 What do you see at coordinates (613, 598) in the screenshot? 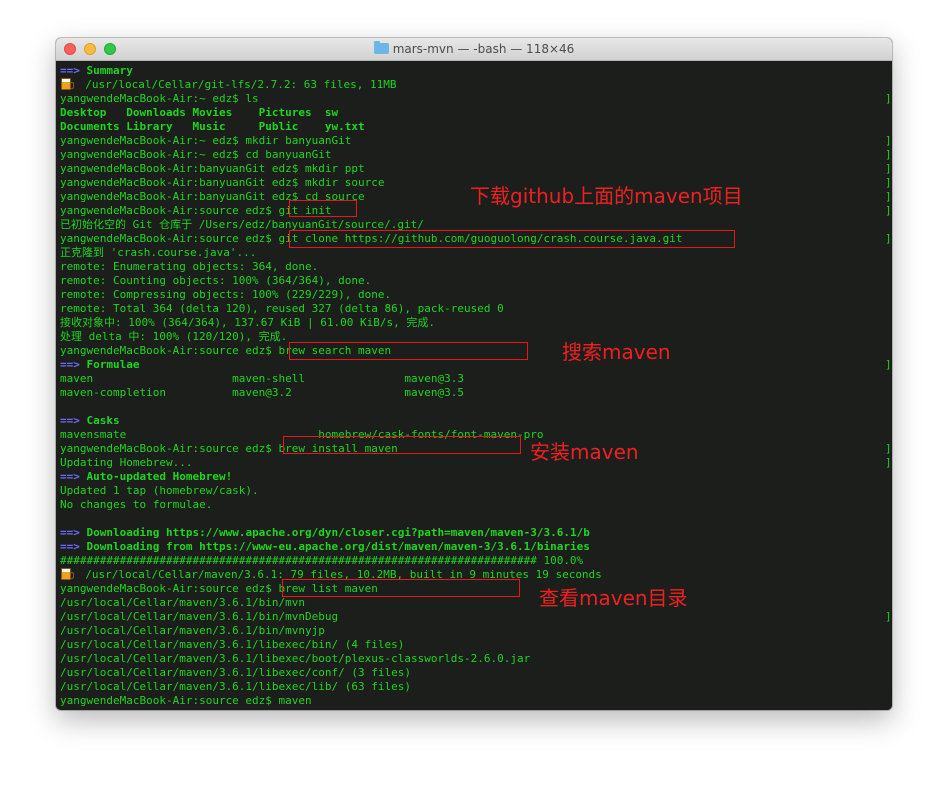
I see `annotation-list: 查看maven目录` at bounding box center [613, 598].